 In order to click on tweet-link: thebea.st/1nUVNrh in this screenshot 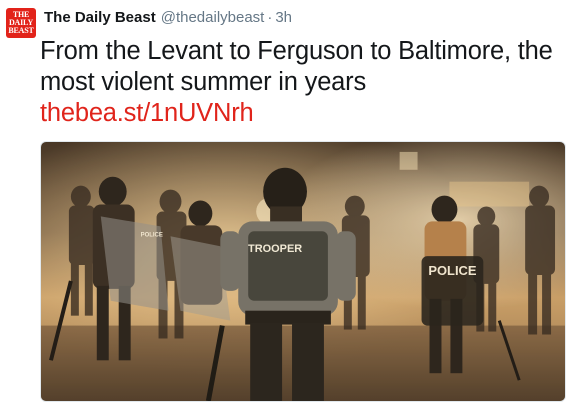, I will do `click(147, 113)`.